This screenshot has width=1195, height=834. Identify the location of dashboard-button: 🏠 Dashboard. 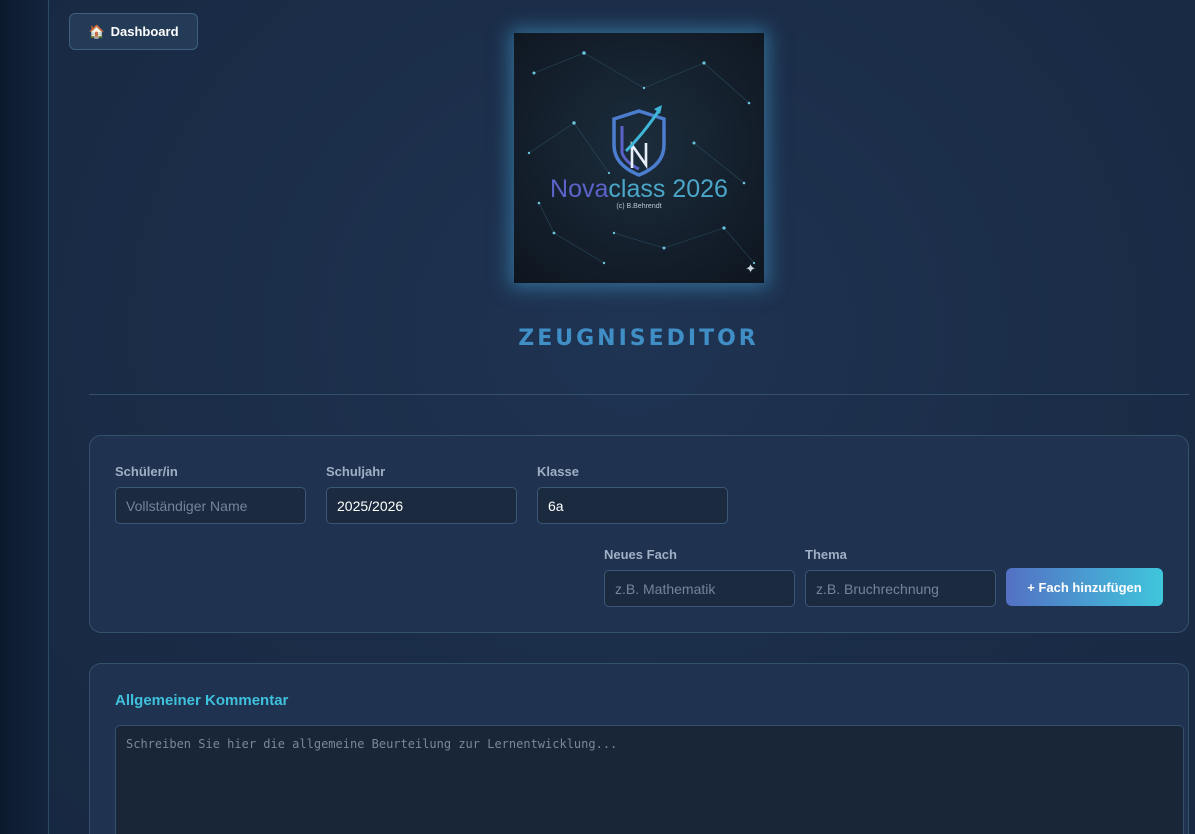
(133, 31).